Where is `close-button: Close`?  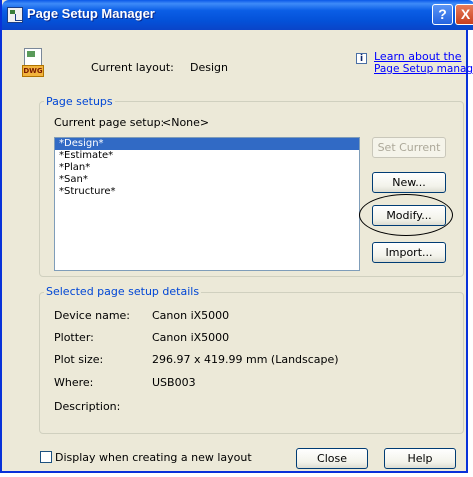
close-button: Close is located at coordinates (332, 458).